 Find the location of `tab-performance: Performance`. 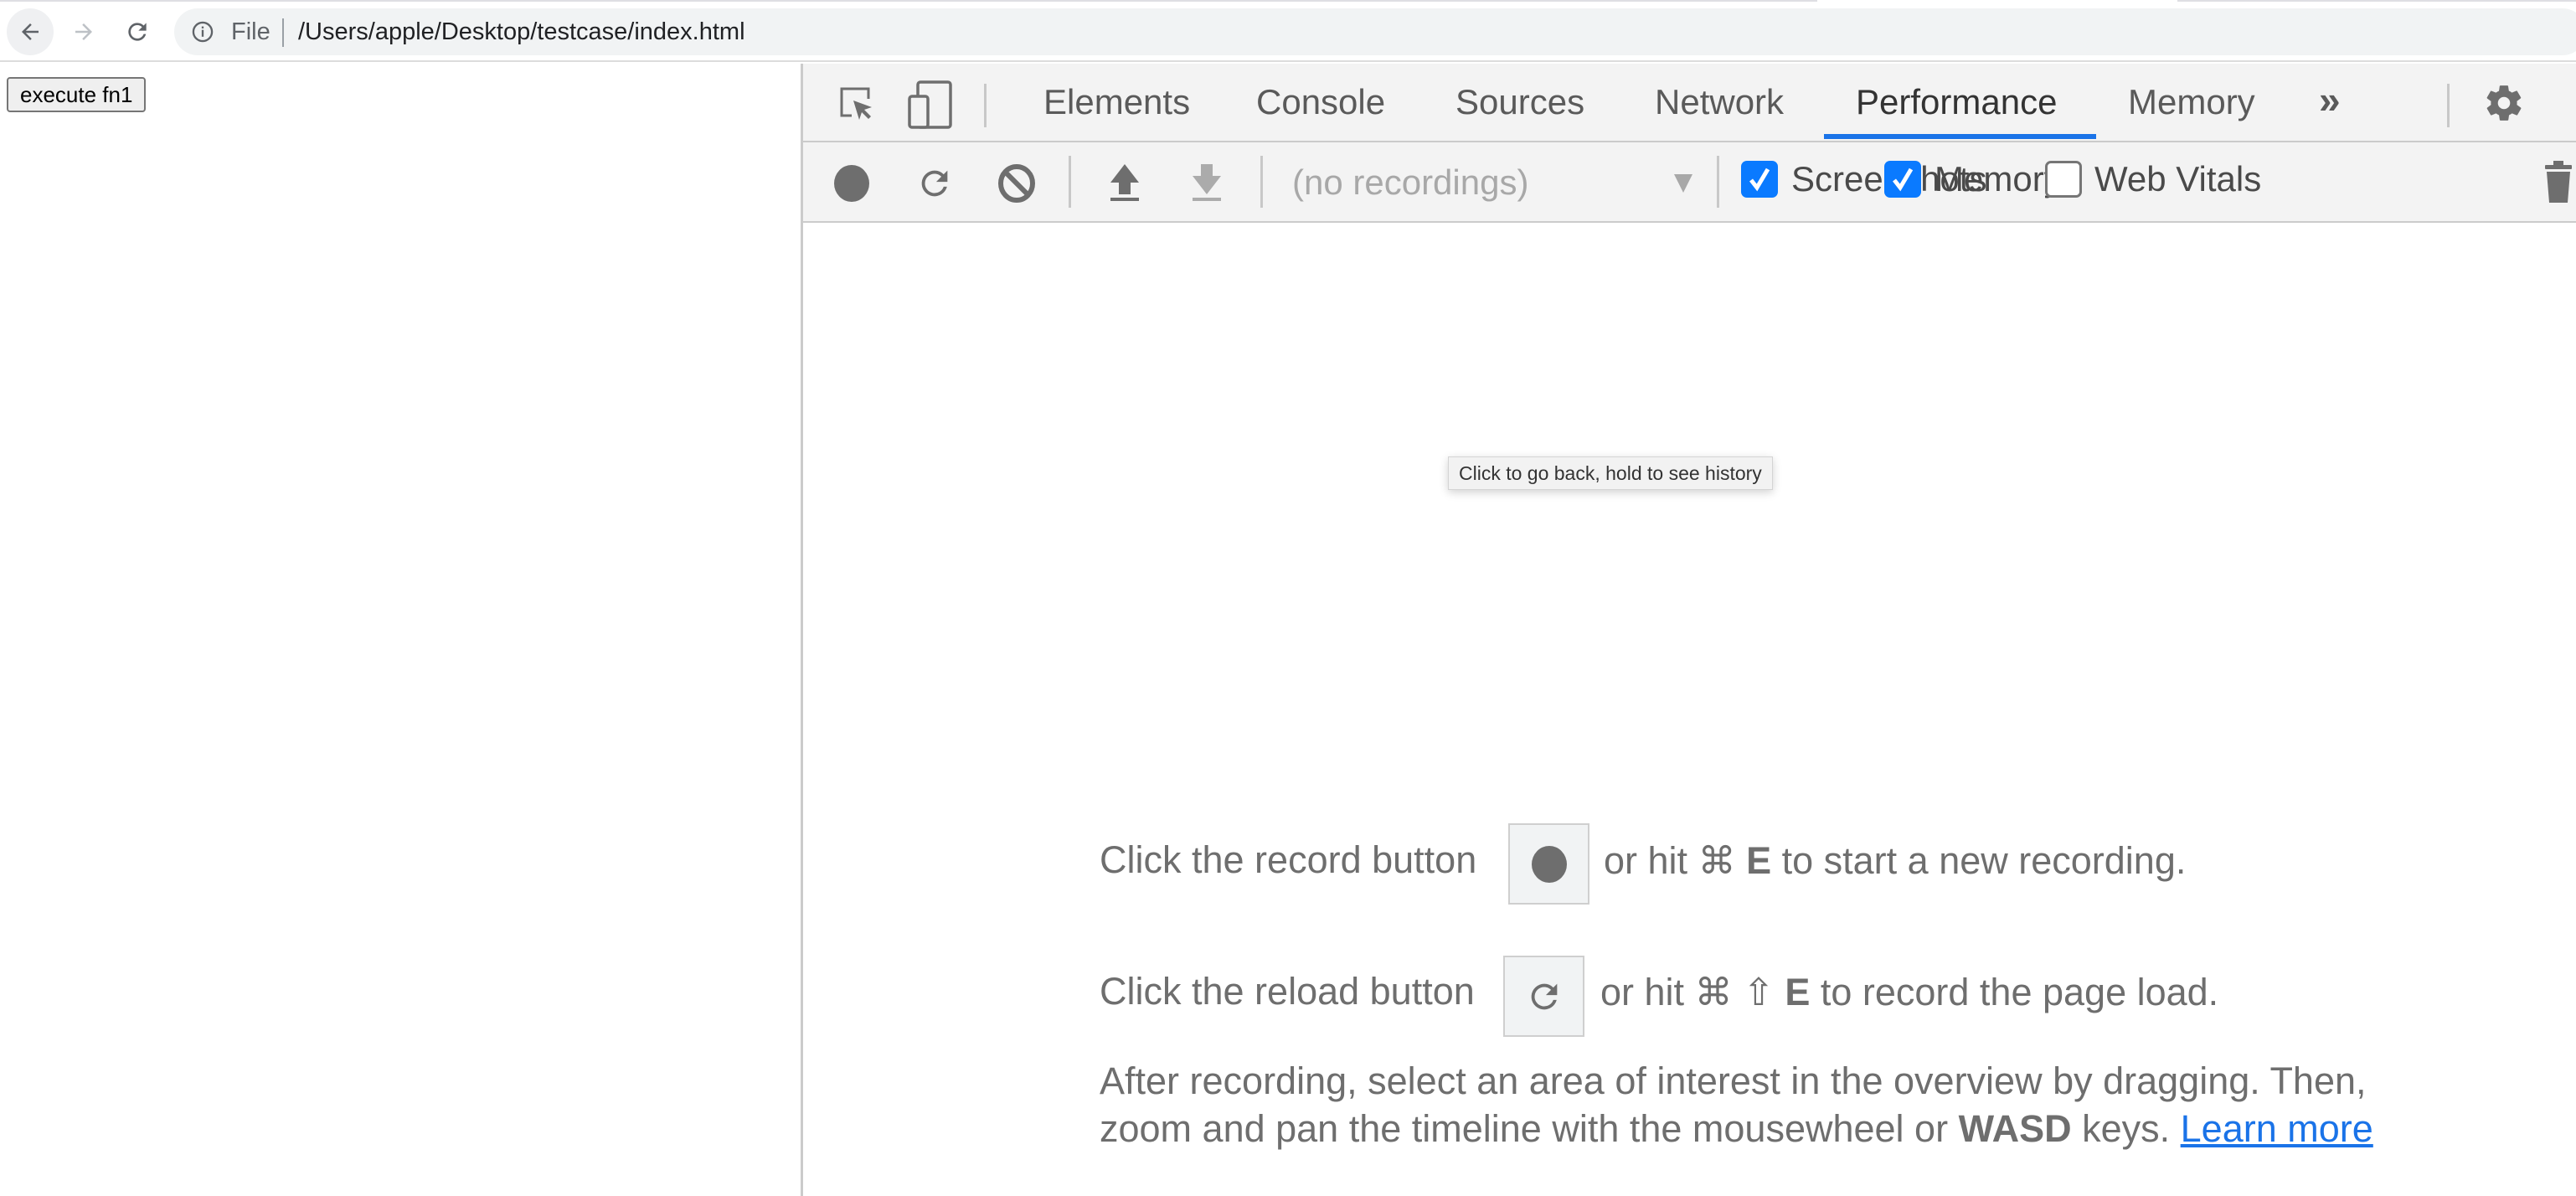

tab-performance: Performance is located at coordinates (1956, 102).